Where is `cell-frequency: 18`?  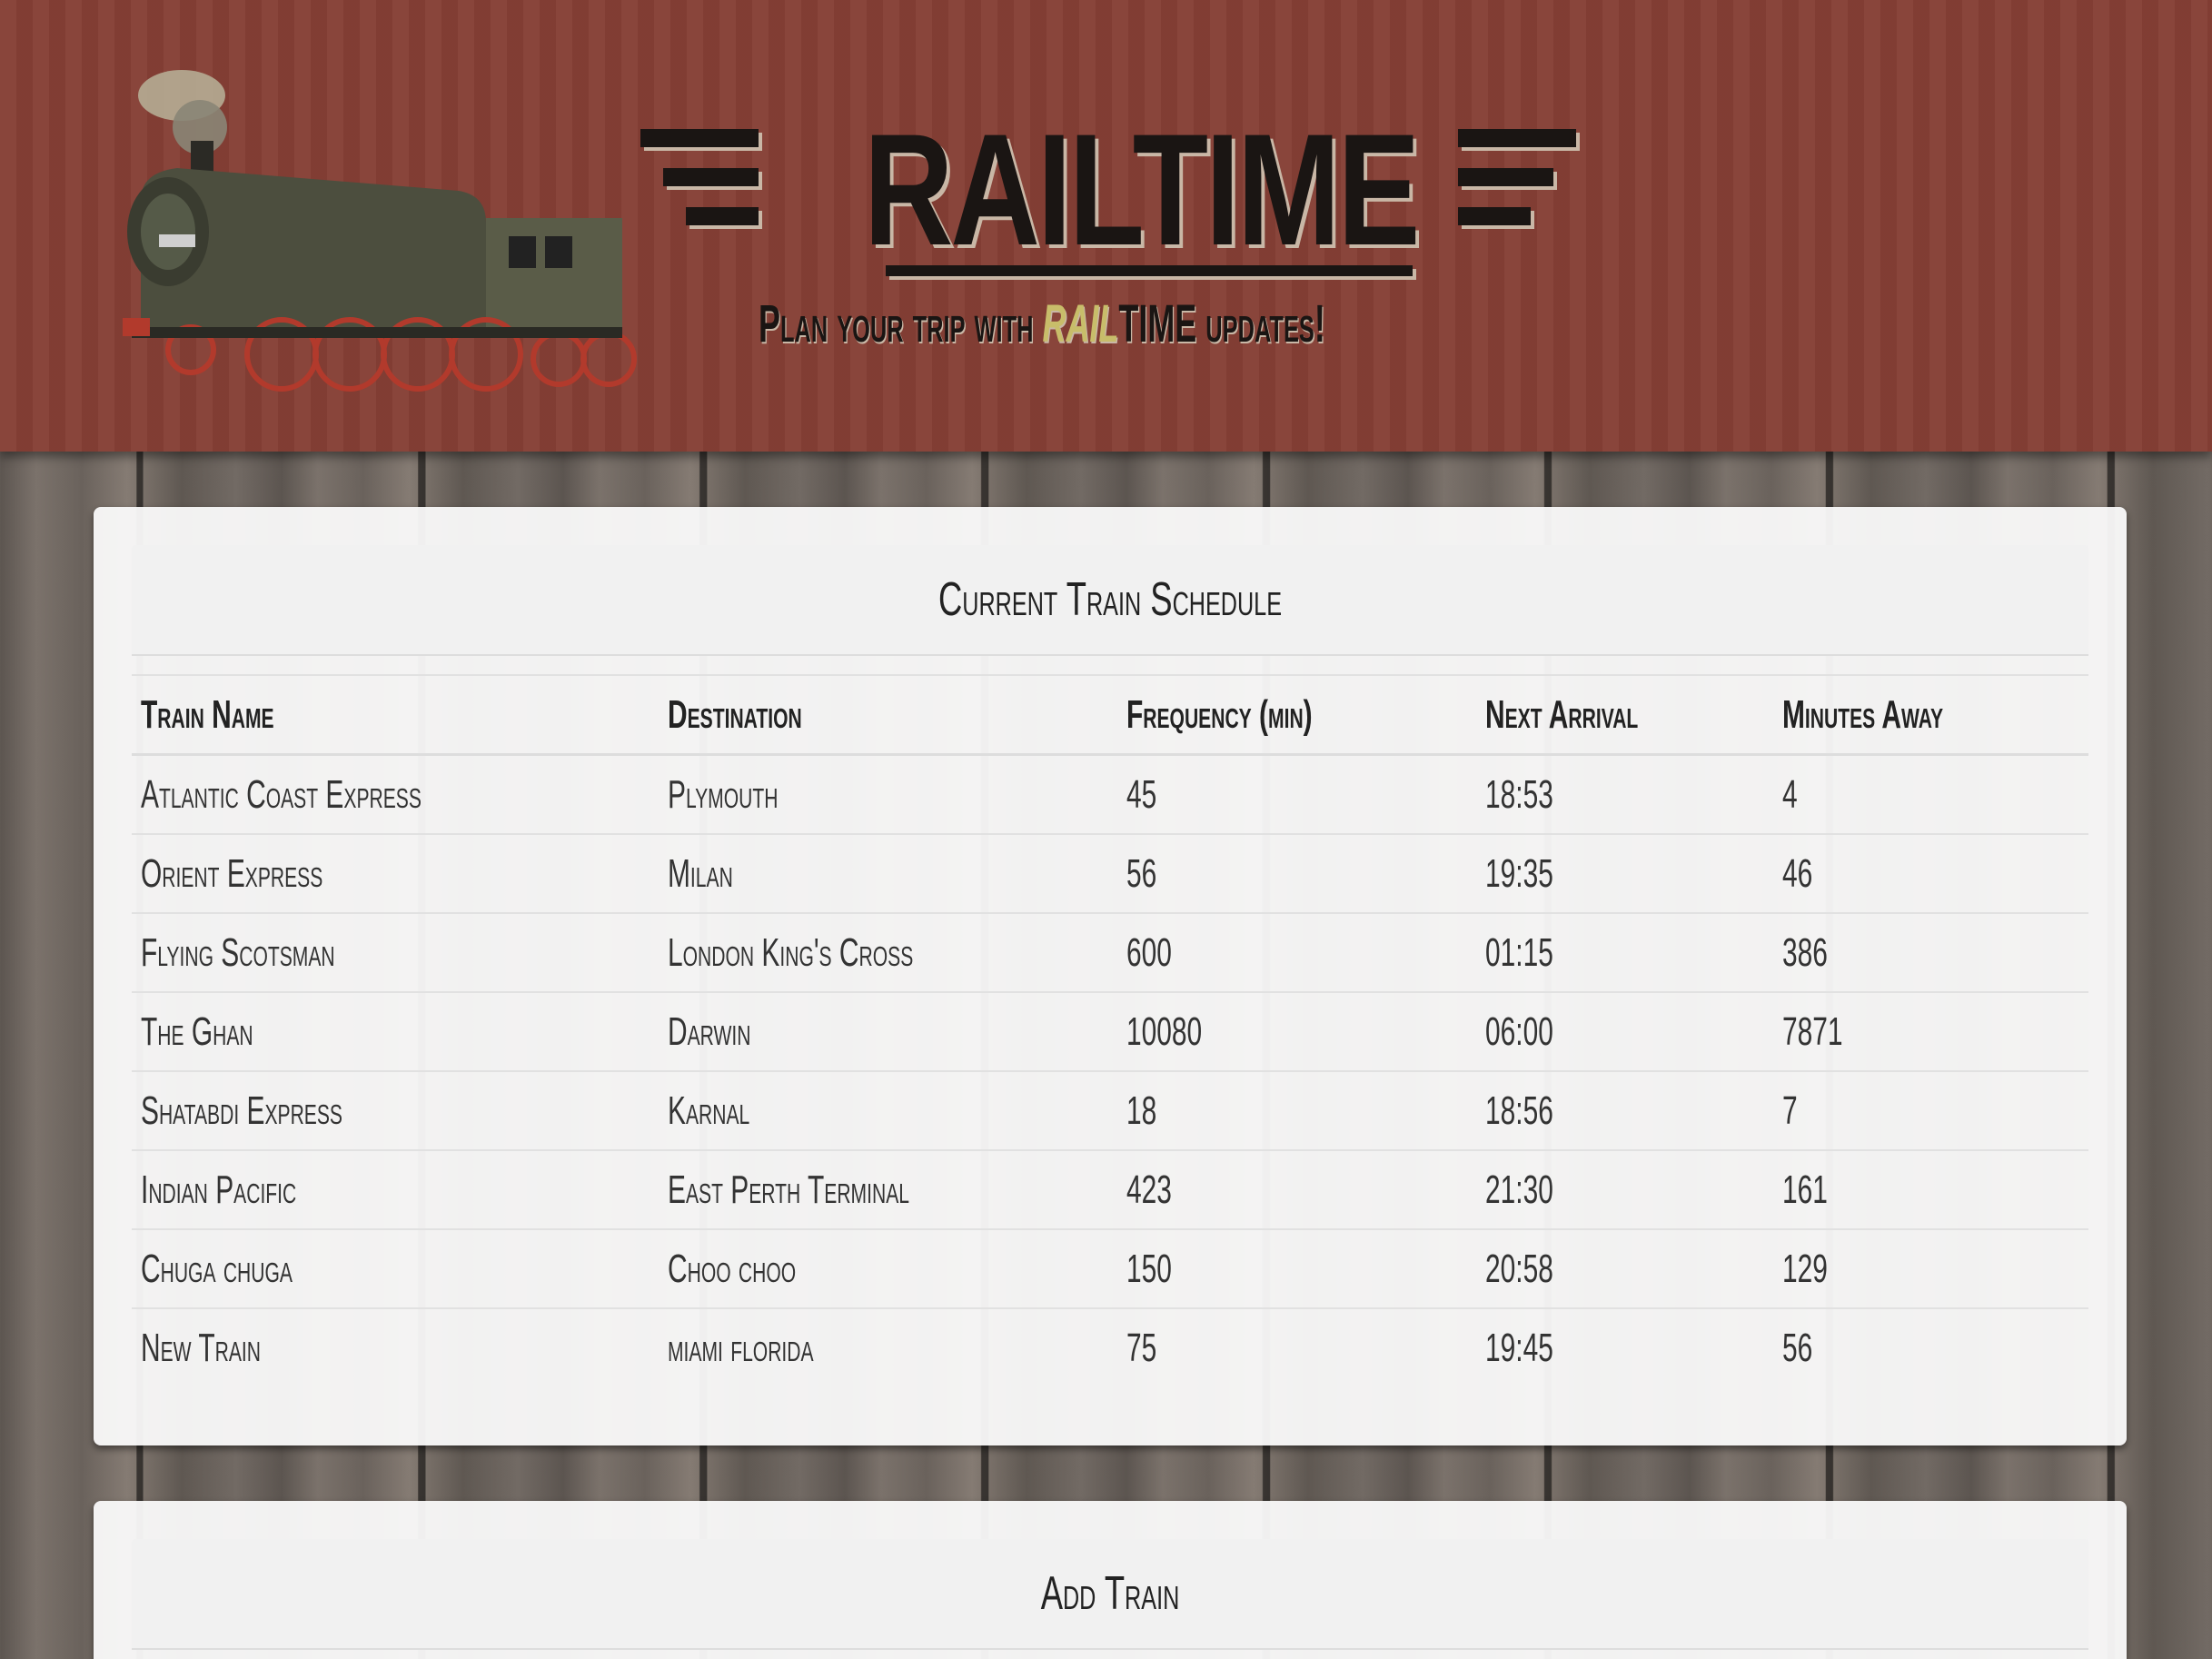 cell-frequency: 18 is located at coordinates (1296, 1110).